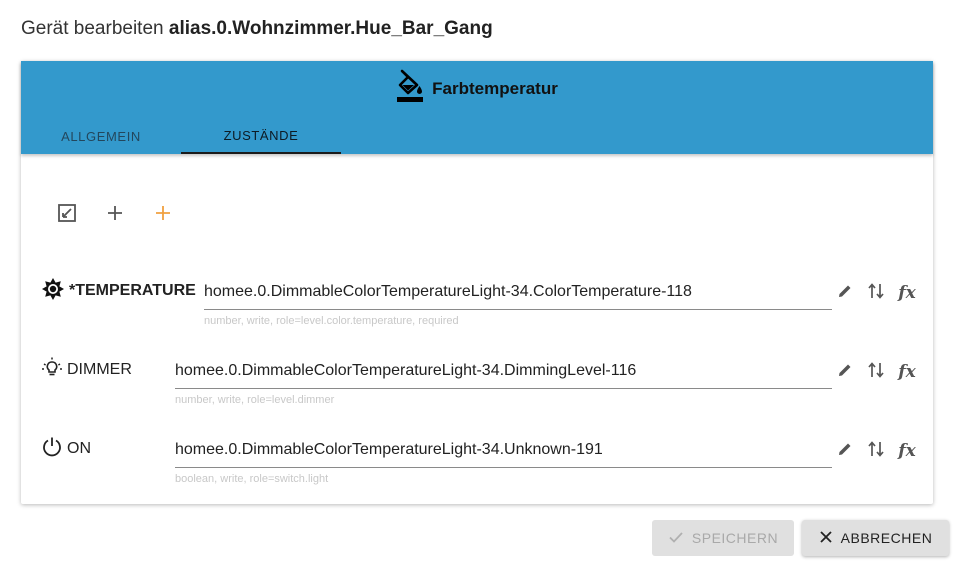 This screenshot has width=957, height=563. I want to click on close-icon, so click(826, 538).